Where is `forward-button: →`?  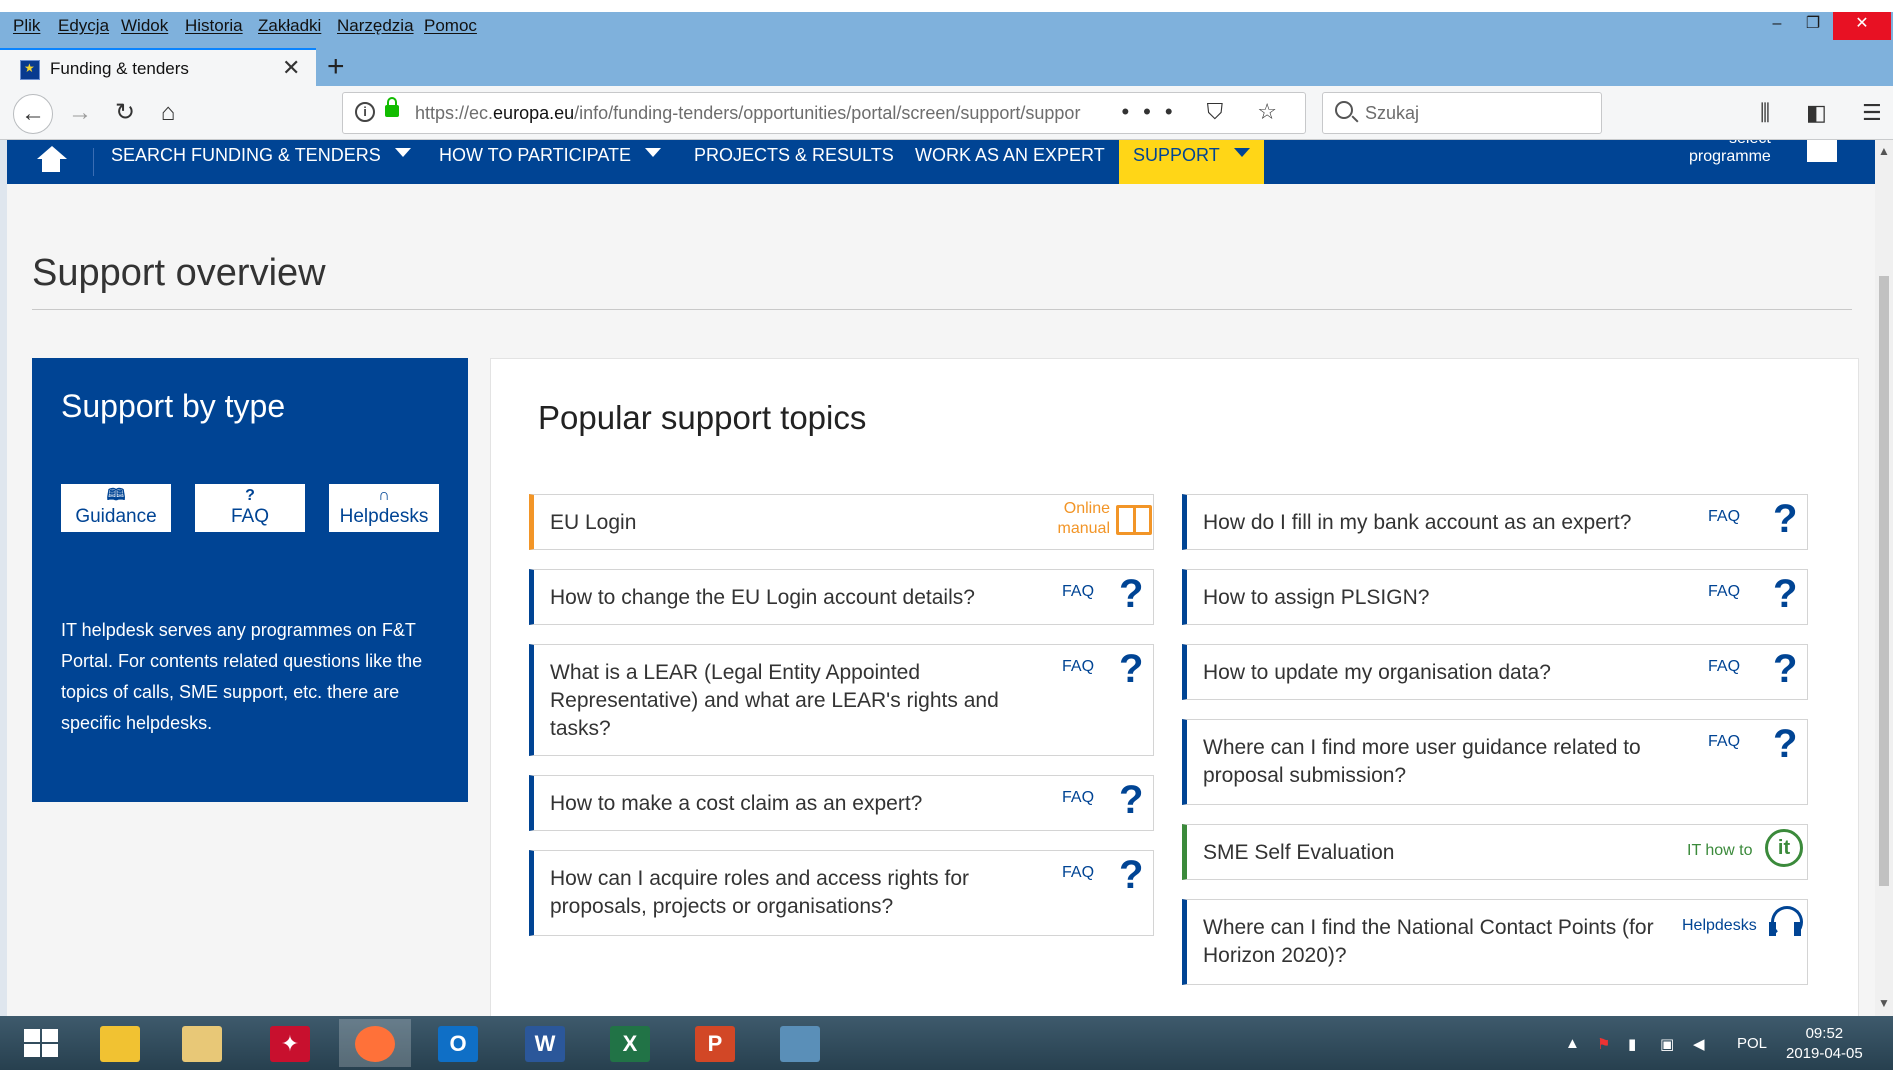 forward-button: → is located at coordinates (80, 114).